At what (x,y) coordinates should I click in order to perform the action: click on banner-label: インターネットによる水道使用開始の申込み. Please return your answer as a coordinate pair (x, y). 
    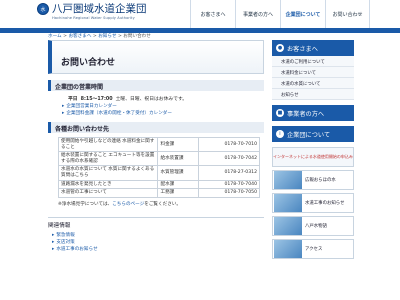
    Looking at the image, I should click on (313, 156).